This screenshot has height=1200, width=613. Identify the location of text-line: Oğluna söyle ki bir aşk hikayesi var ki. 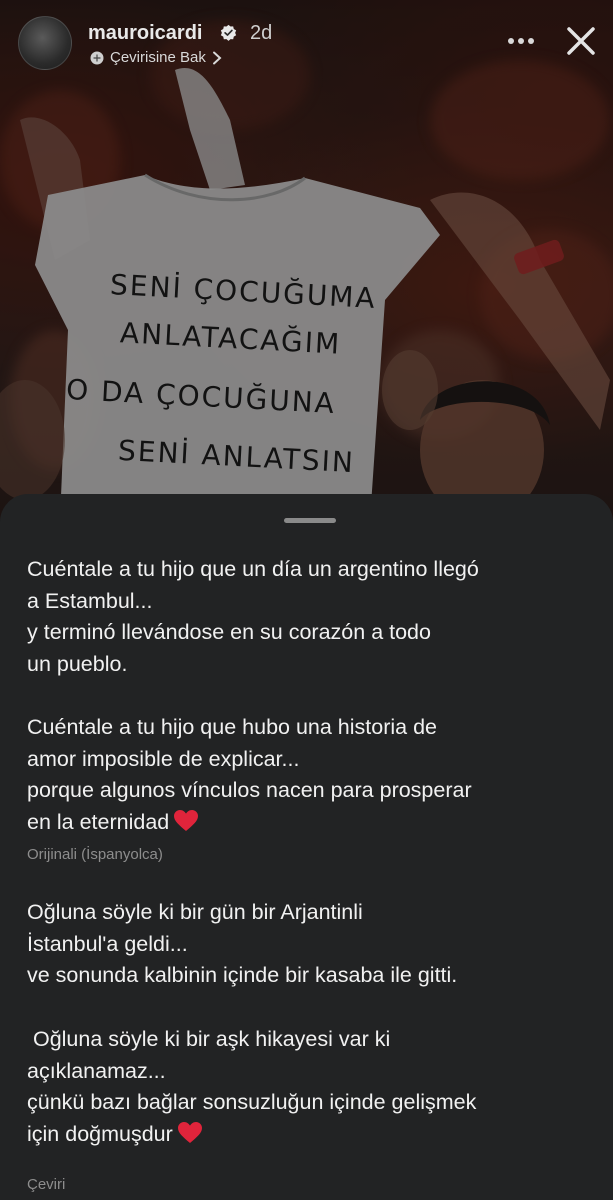
(209, 1039).